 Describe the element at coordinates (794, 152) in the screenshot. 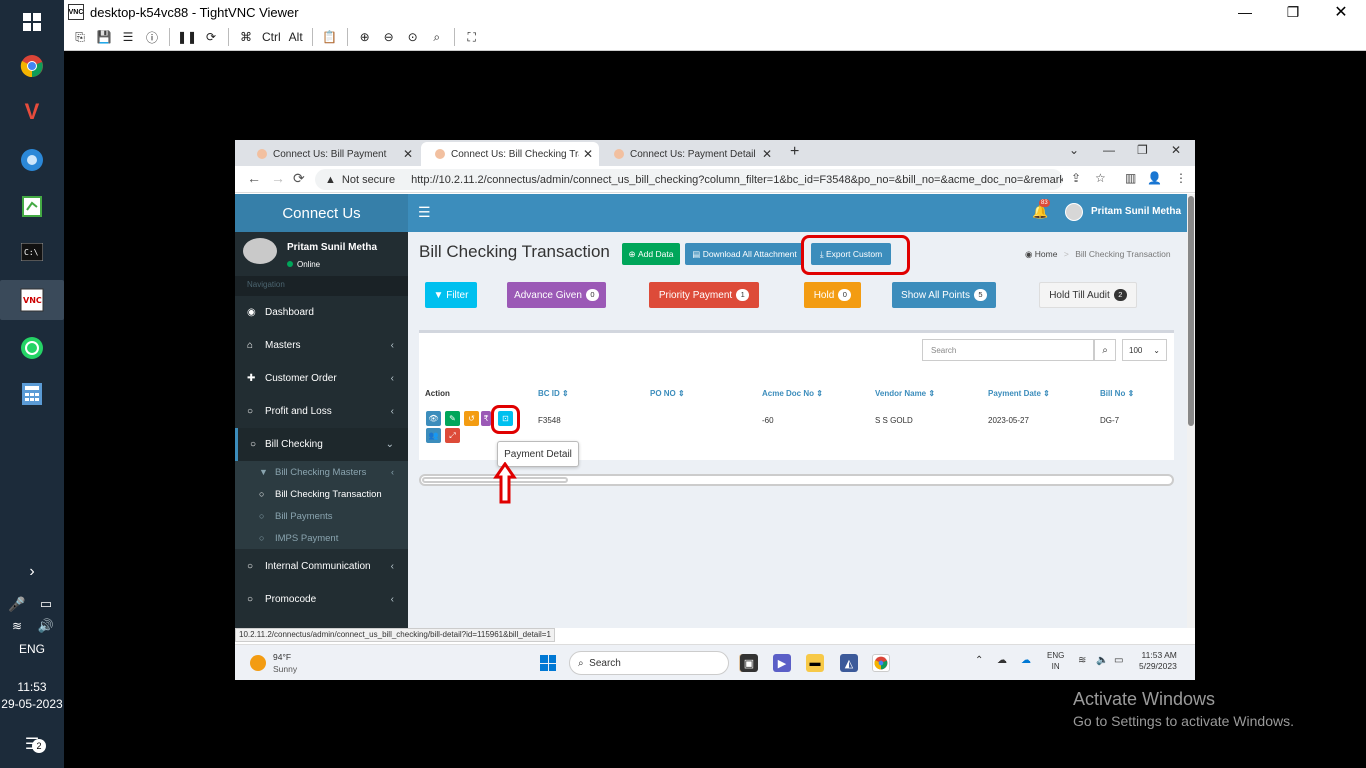

I see `new-tab-button: +` at that location.